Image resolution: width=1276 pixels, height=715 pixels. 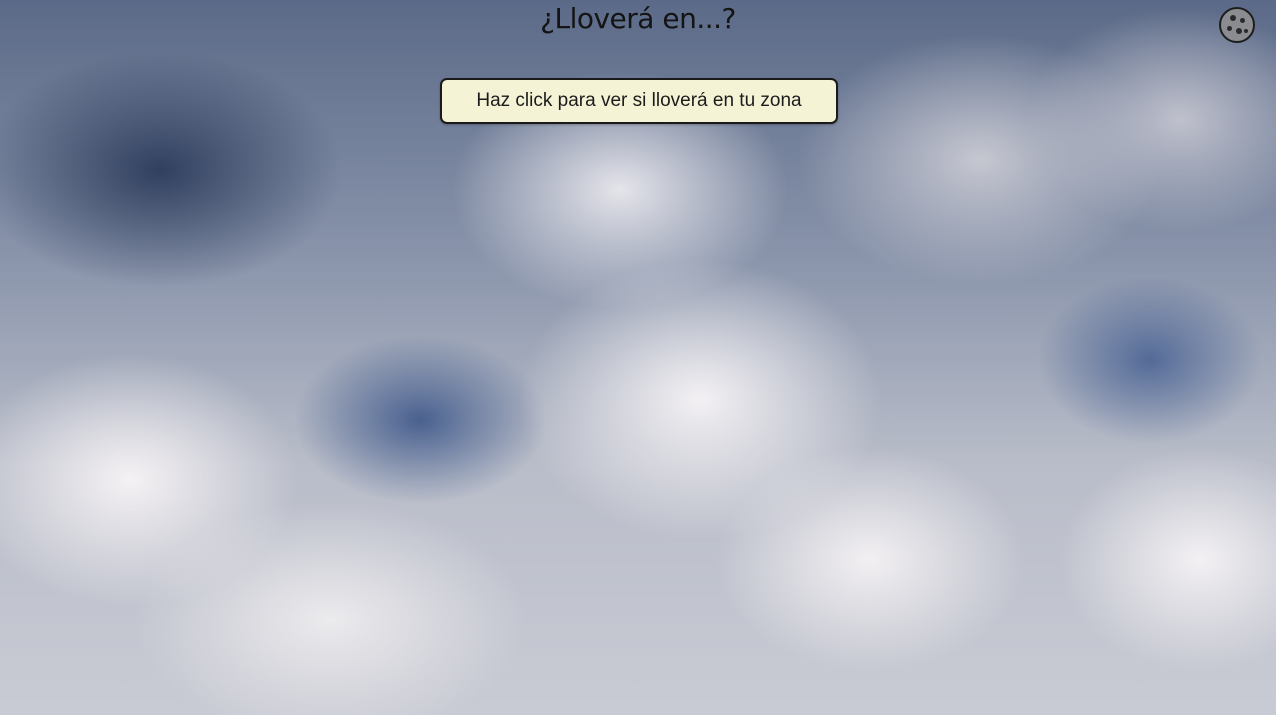 I want to click on check-rain-button: Haz click para ver si lloverá en tu zona, so click(x=639, y=101).